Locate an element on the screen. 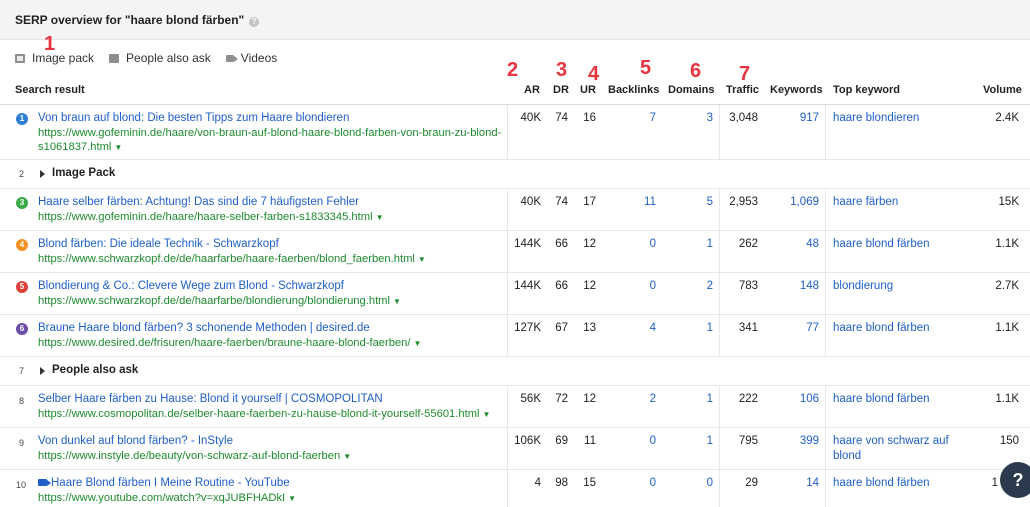 This screenshot has width=1030, height=507. cell-traffic: 222 is located at coordinates (748, 399).